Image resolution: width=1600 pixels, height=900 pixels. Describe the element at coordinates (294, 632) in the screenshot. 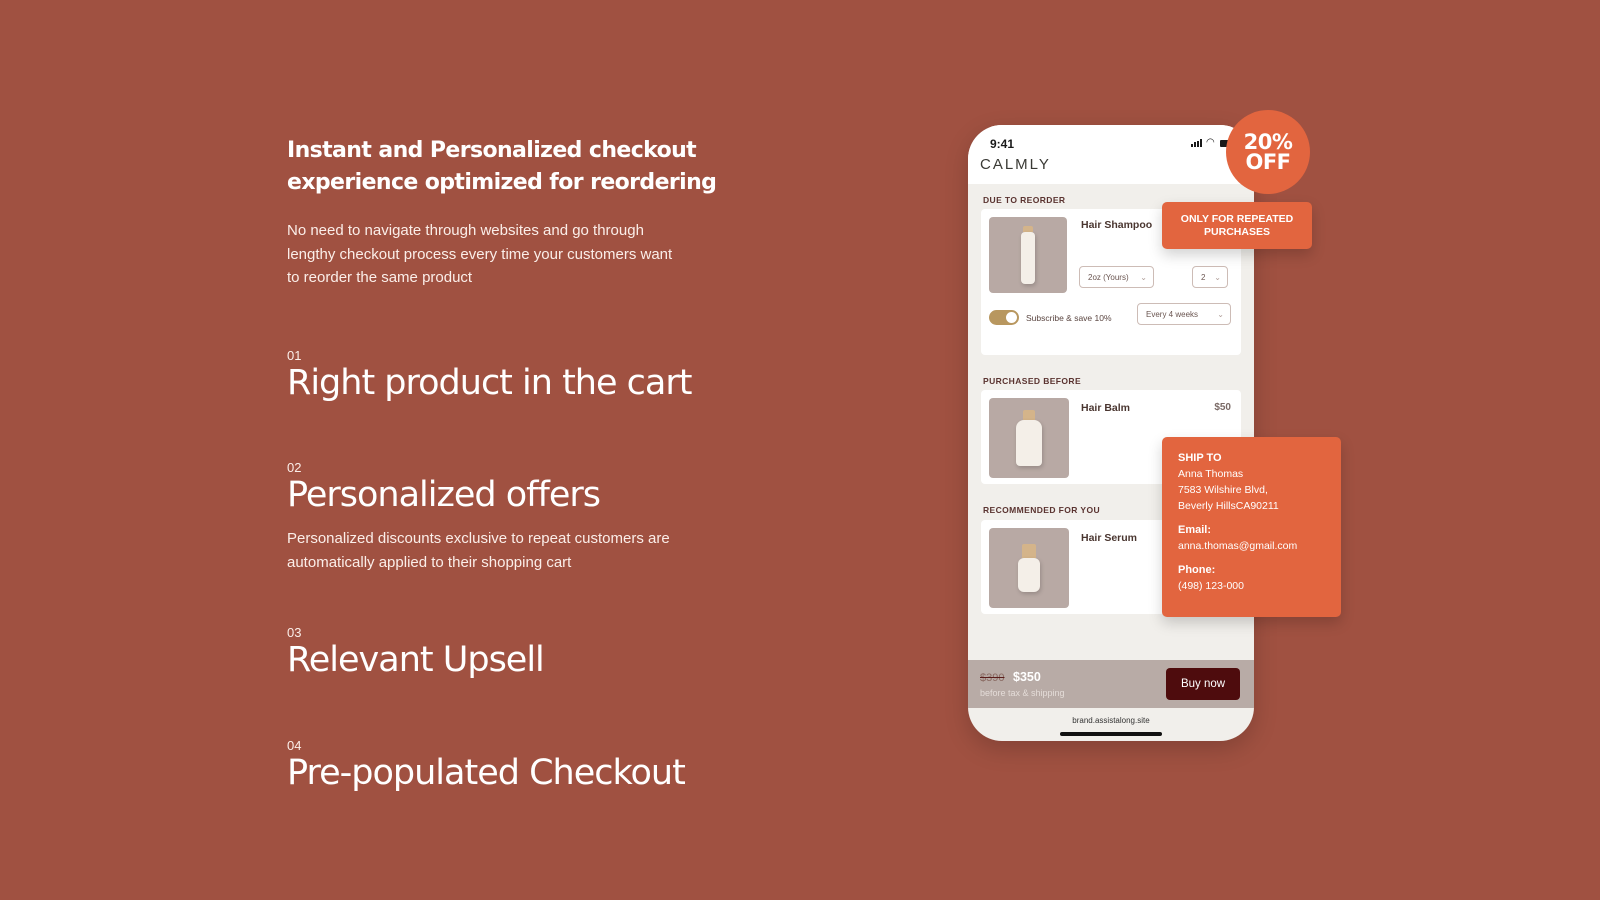

I see `feature-number: 03` at that location.